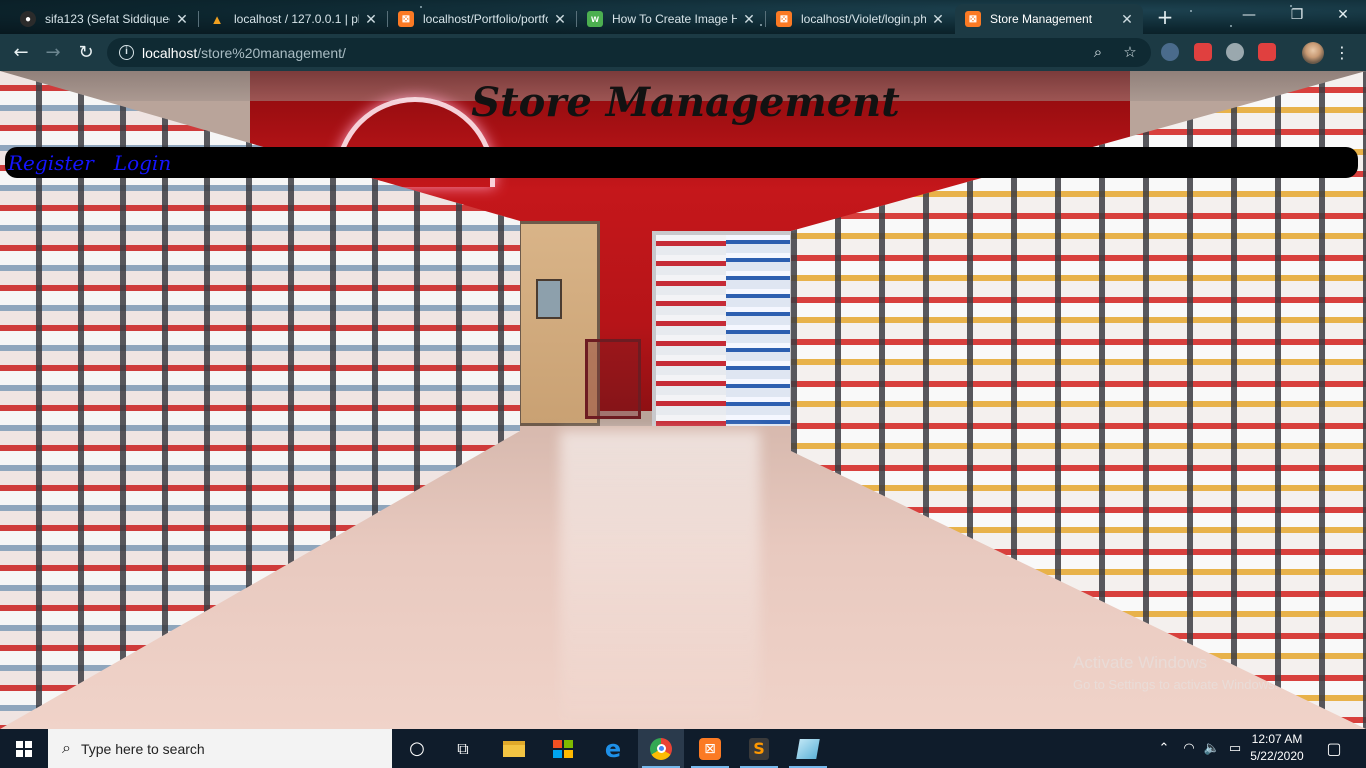  Describe the element at coordinates (271, 52) in the screenshot. I see `url-path: /store%20management/` at that location.